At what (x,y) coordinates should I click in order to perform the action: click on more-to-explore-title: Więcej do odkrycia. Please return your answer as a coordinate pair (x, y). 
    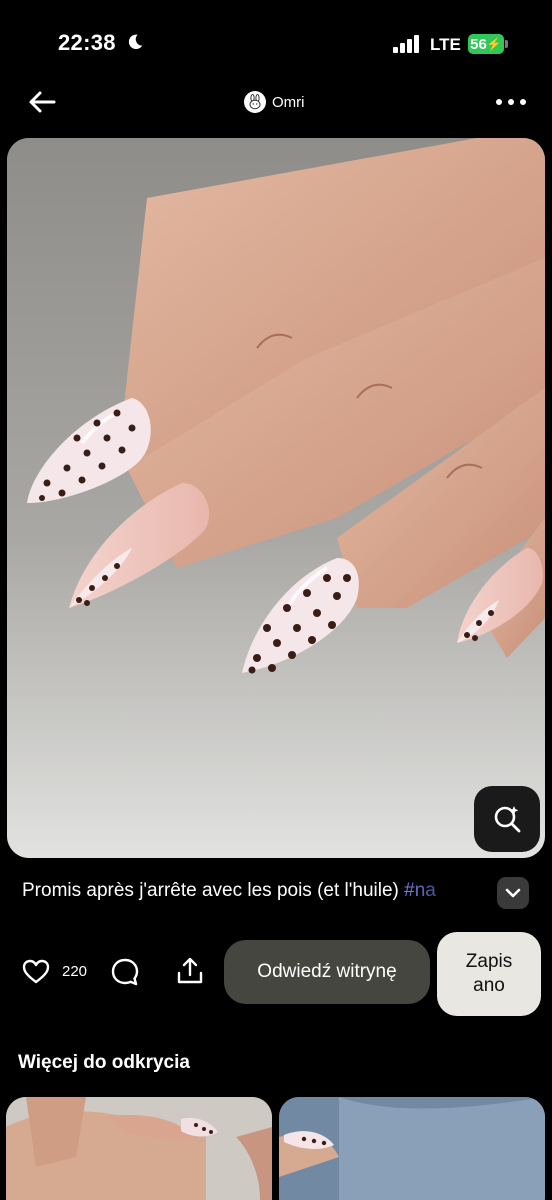
    Looking at the image, I should click on (104, 1062).